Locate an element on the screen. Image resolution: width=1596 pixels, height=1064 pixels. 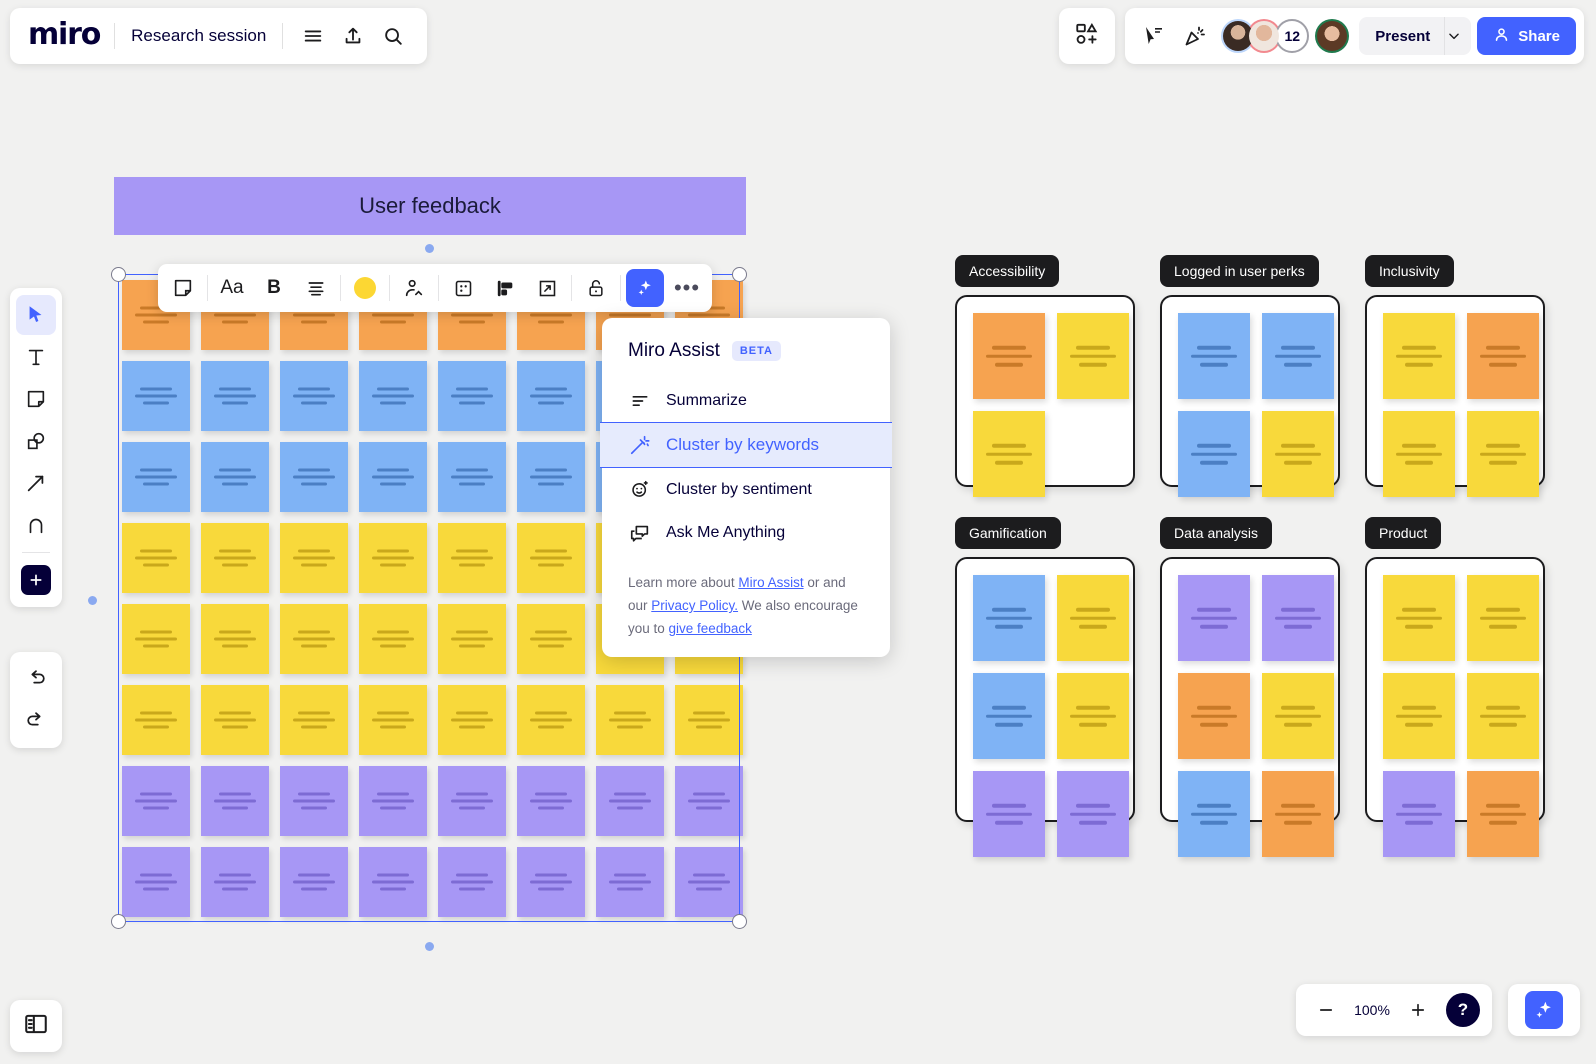
frame-label: Data analysis is located at coordinates (1216, 533).